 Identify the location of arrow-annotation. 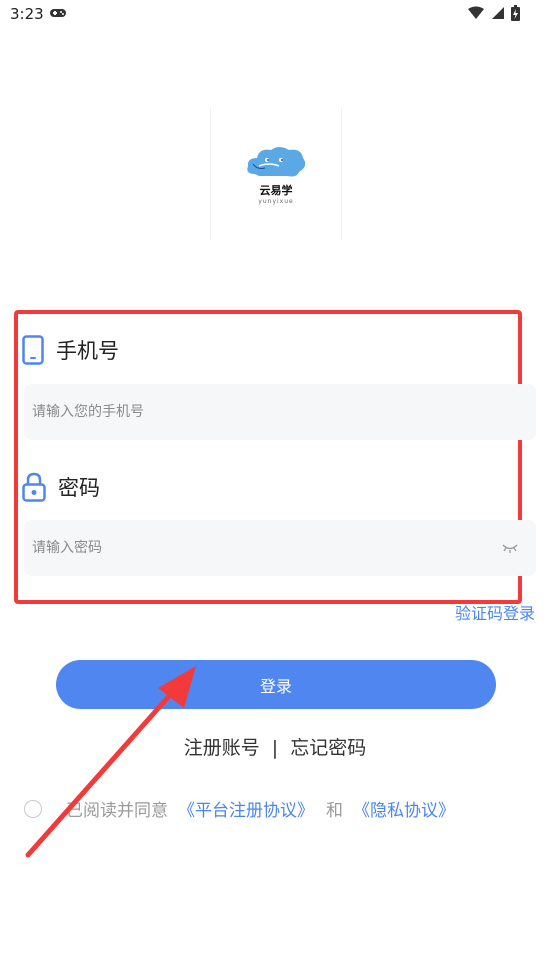
(110, 762).